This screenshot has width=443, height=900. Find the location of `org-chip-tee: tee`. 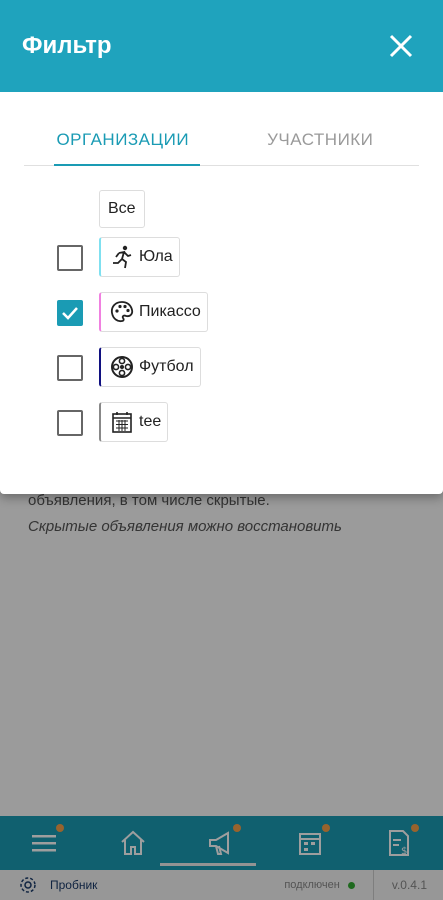

org-chip-tee: tee is located at coordinates (134, 422).